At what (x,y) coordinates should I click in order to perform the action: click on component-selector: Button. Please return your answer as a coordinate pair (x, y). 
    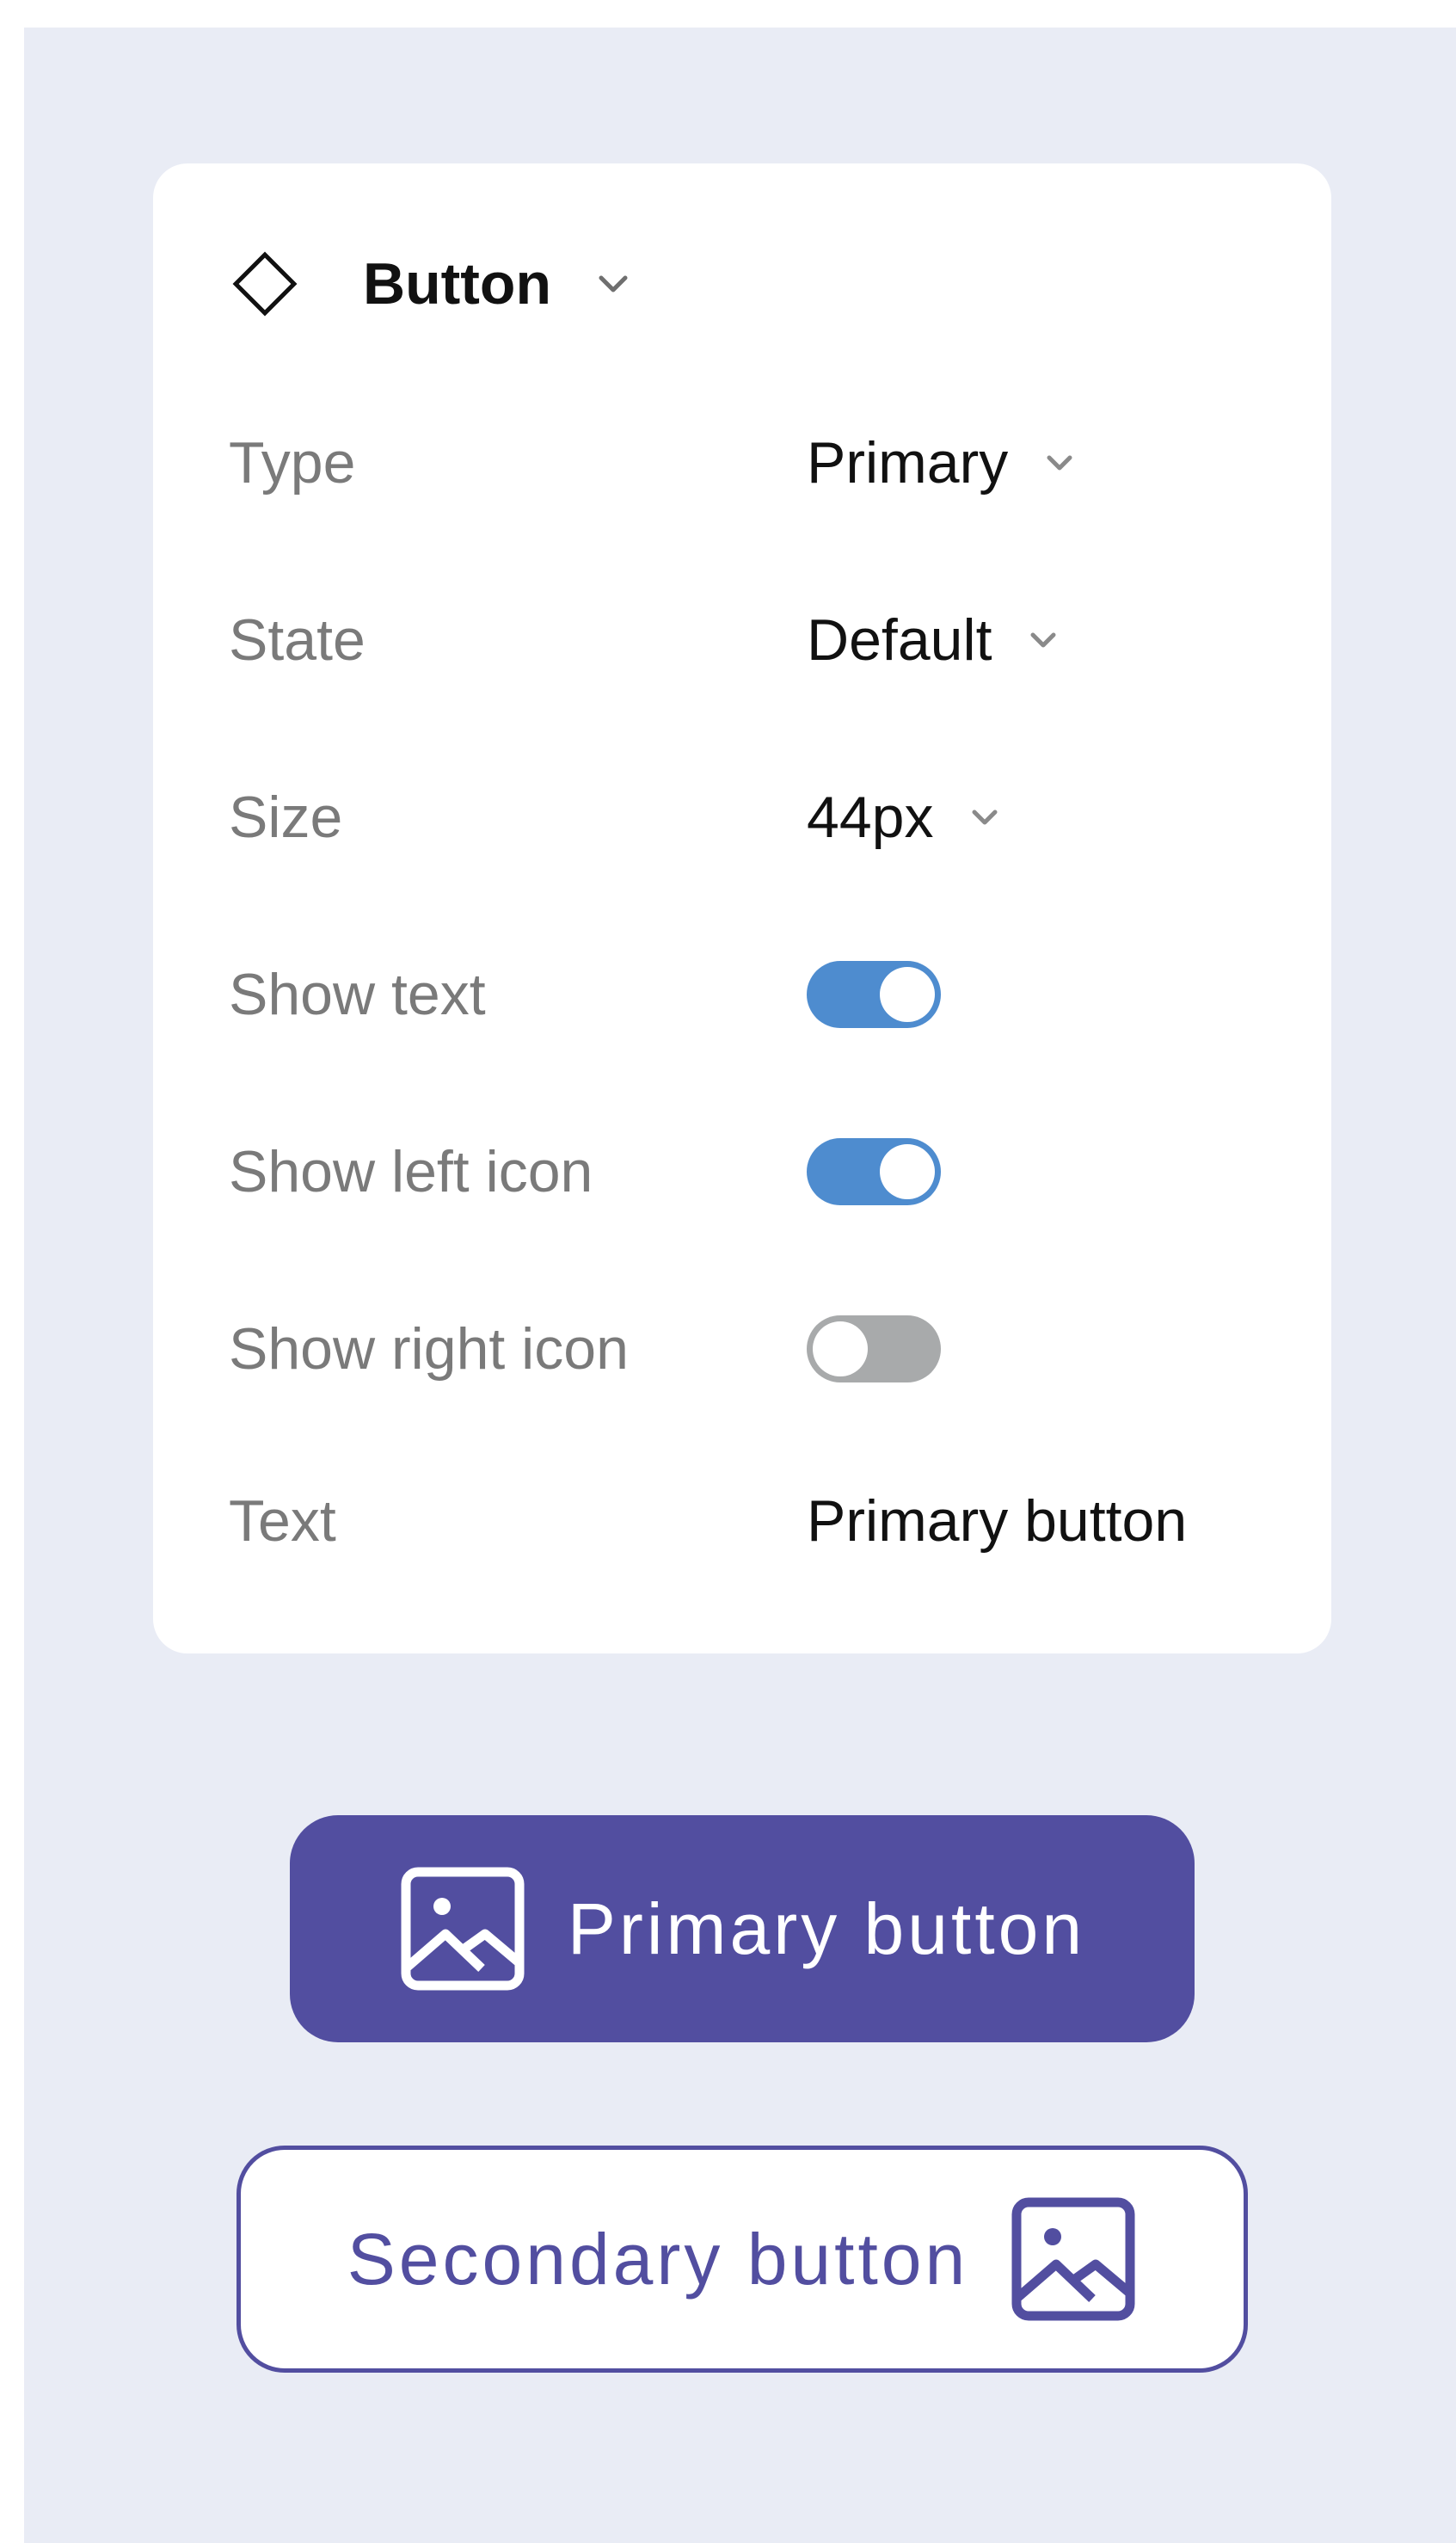
    Looking at the image, I should click on (431, 284).